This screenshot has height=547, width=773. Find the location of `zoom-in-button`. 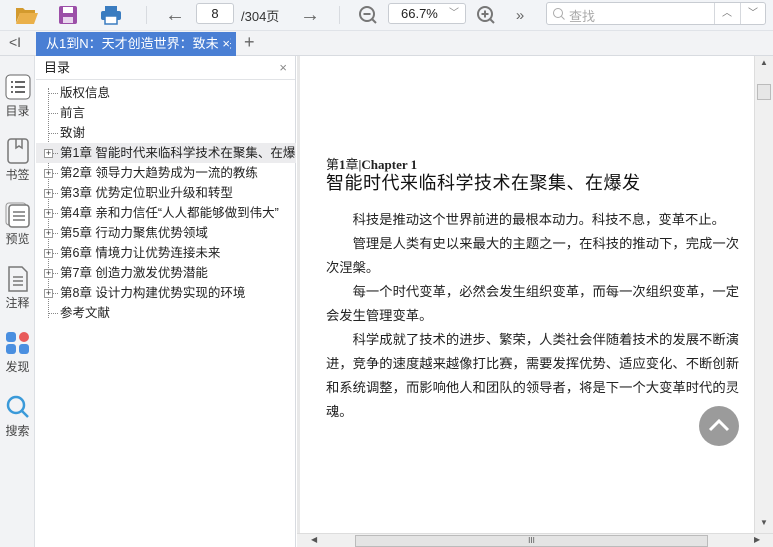

zoom-in-button is located at coordinates (486, 15).